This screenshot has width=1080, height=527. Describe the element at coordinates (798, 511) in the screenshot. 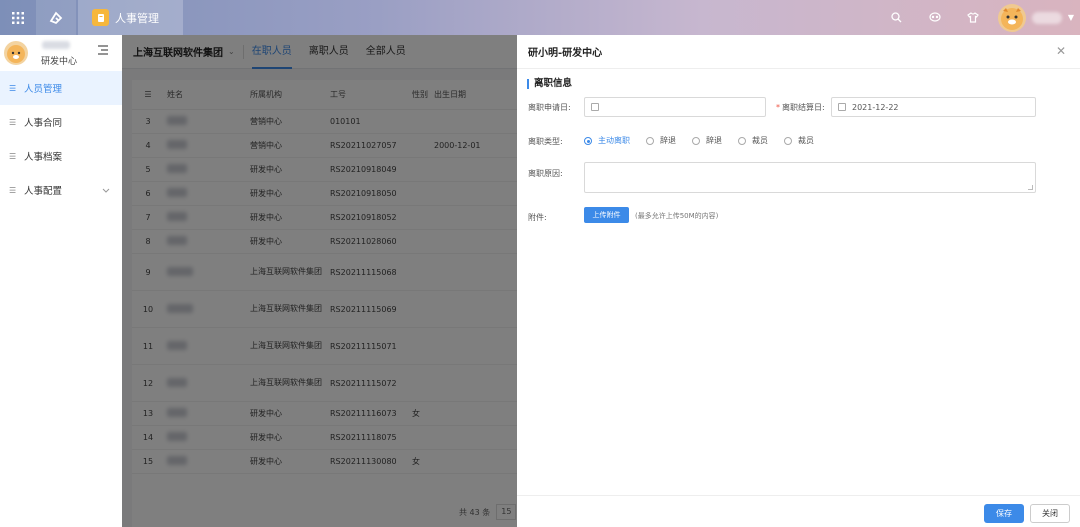

I see `drawer-footer: 保存 关闭` at that location.